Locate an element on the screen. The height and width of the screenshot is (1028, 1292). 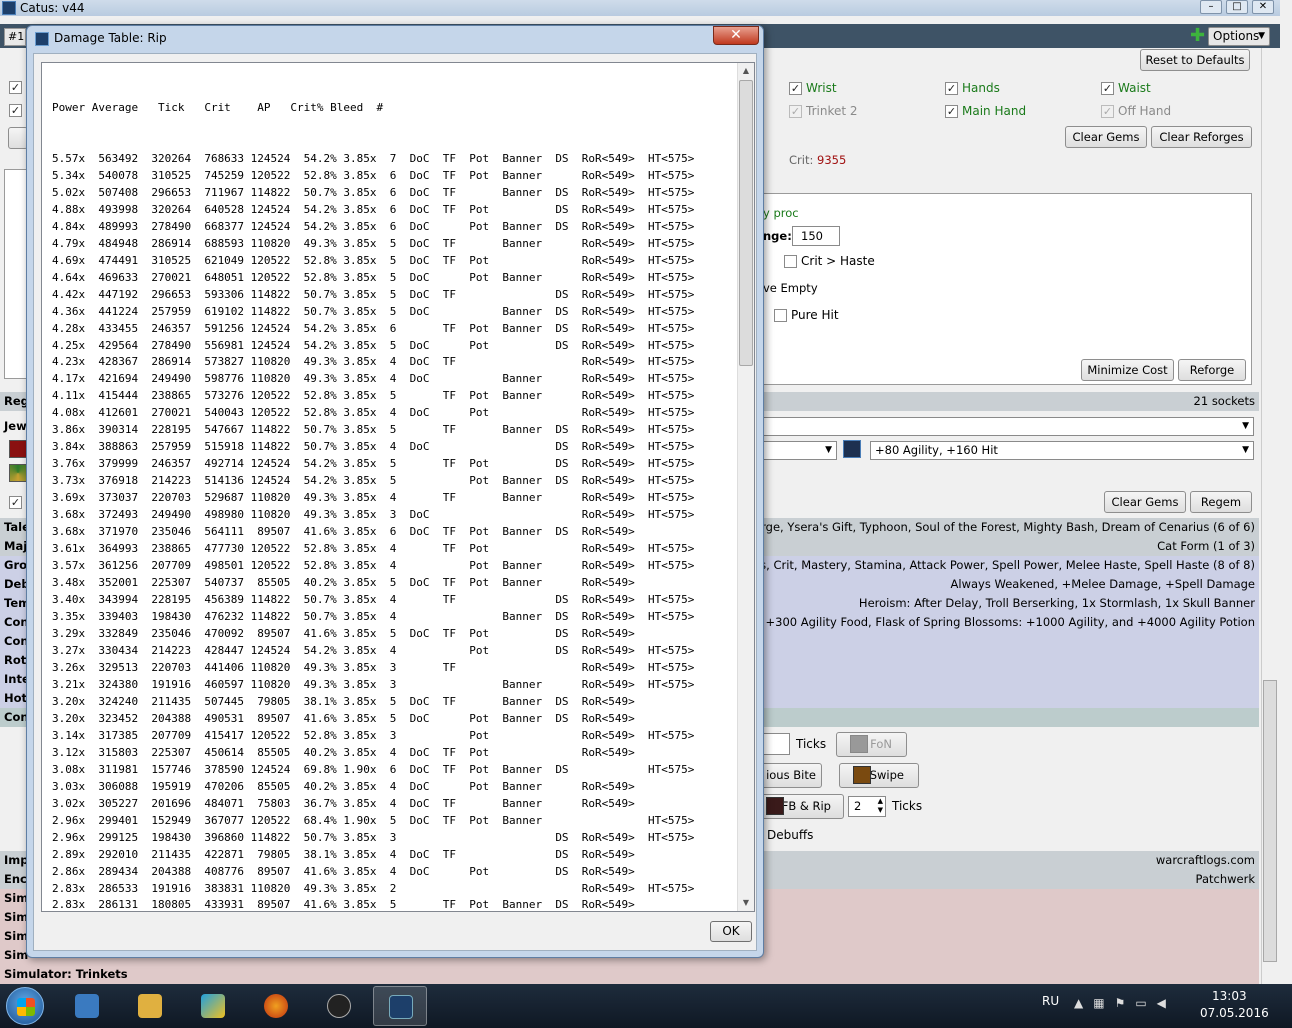
dialog-scrollbar-thumb is located at coordinates (746, 223).